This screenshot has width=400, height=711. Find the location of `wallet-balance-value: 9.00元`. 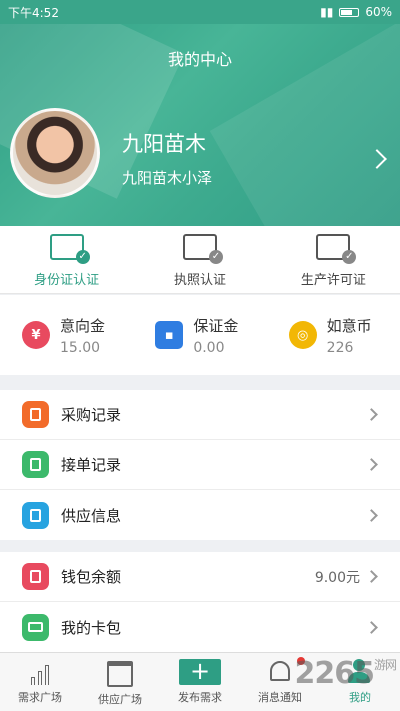

wallet-balance-value: 9.00元 is located at coordinates (337, 577).